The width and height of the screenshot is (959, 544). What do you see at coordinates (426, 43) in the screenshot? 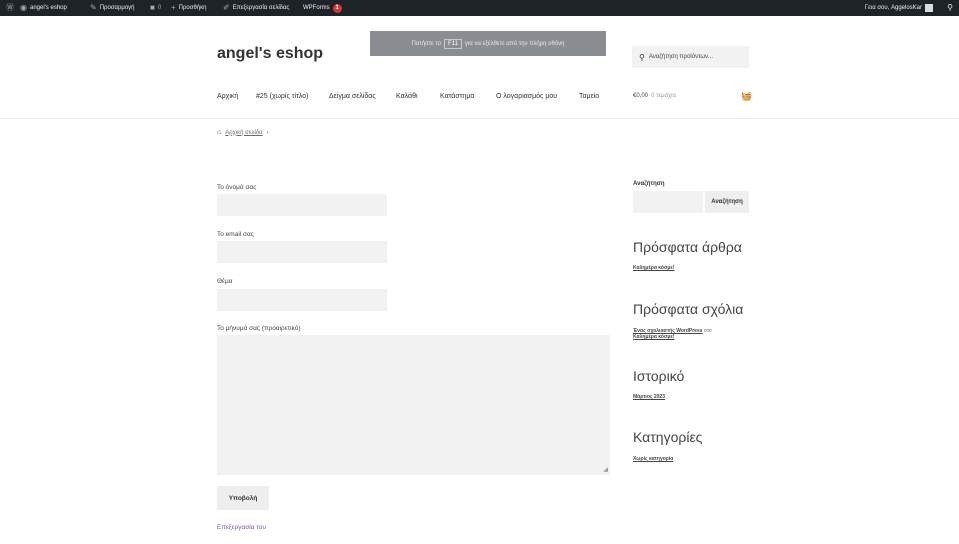
I see `fullscreen-notice-before: Πατήστε το` at bounding box center [426, 43].